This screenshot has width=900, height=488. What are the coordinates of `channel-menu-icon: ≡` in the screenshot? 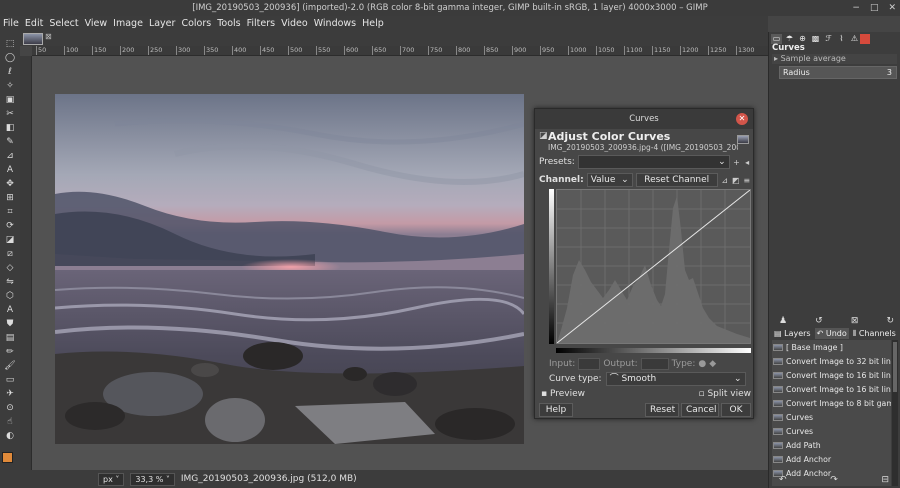 It's located at (747, 180).